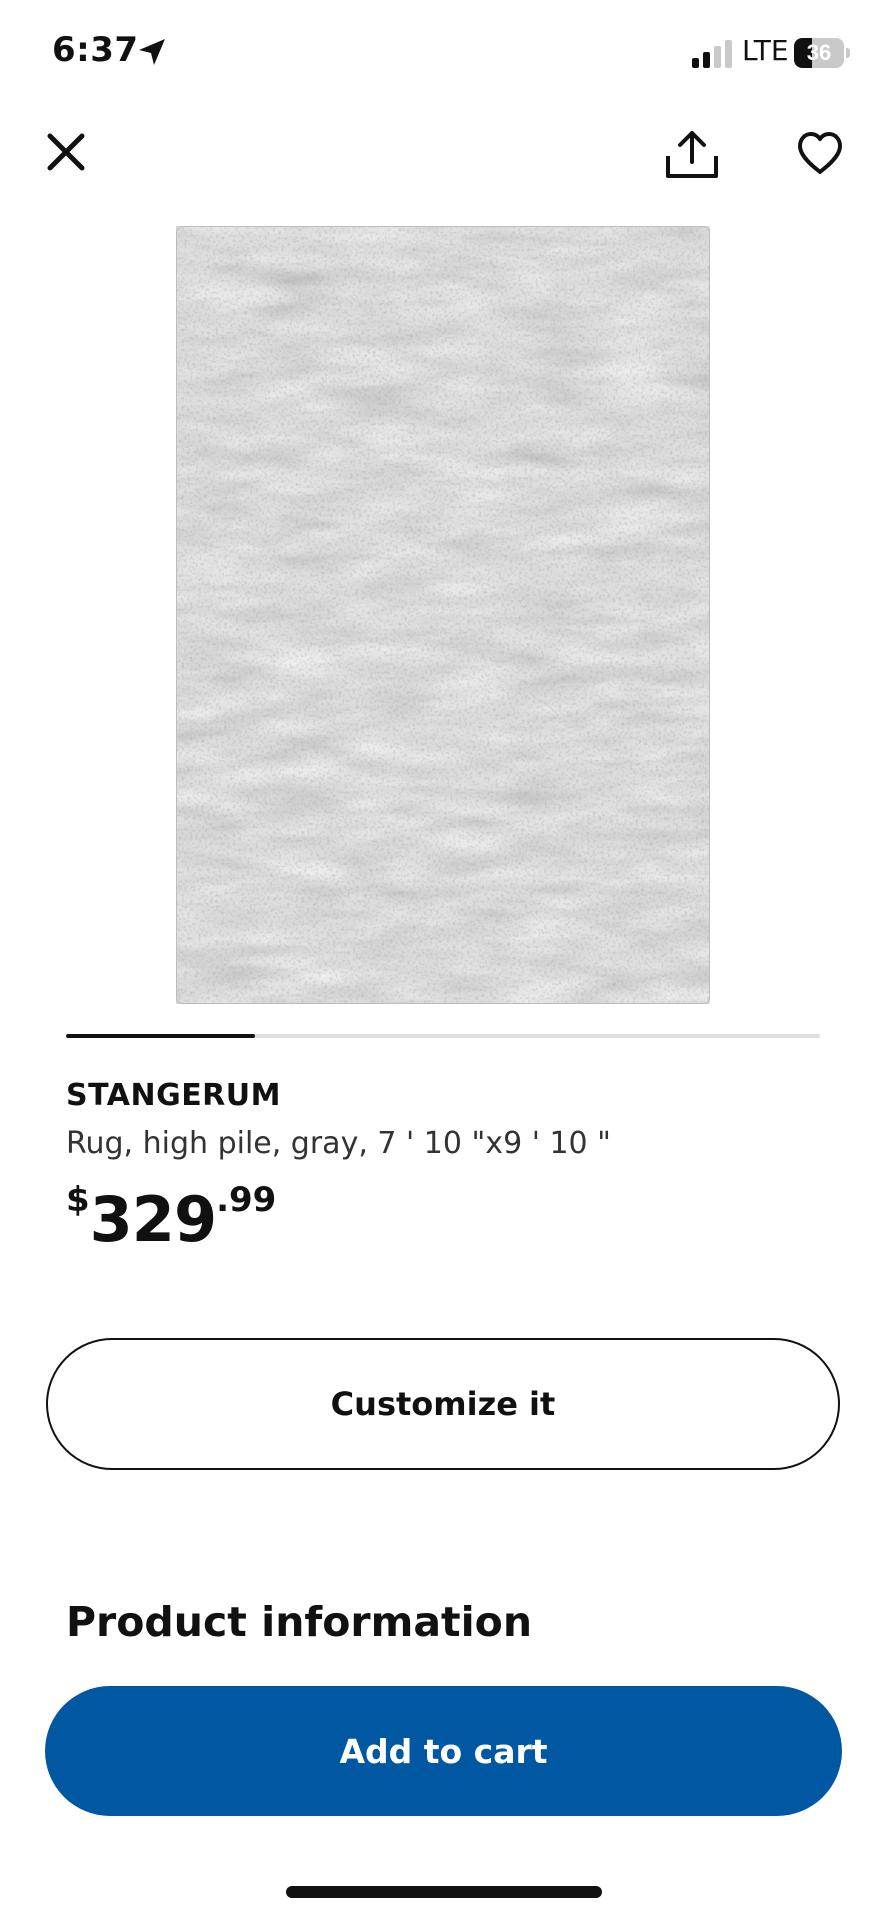 This screenshot has height=1920, width=887. Describe the element at coordinates (299, 1622) in the screenshot. I see `product-information-heading: Product information` at that location.